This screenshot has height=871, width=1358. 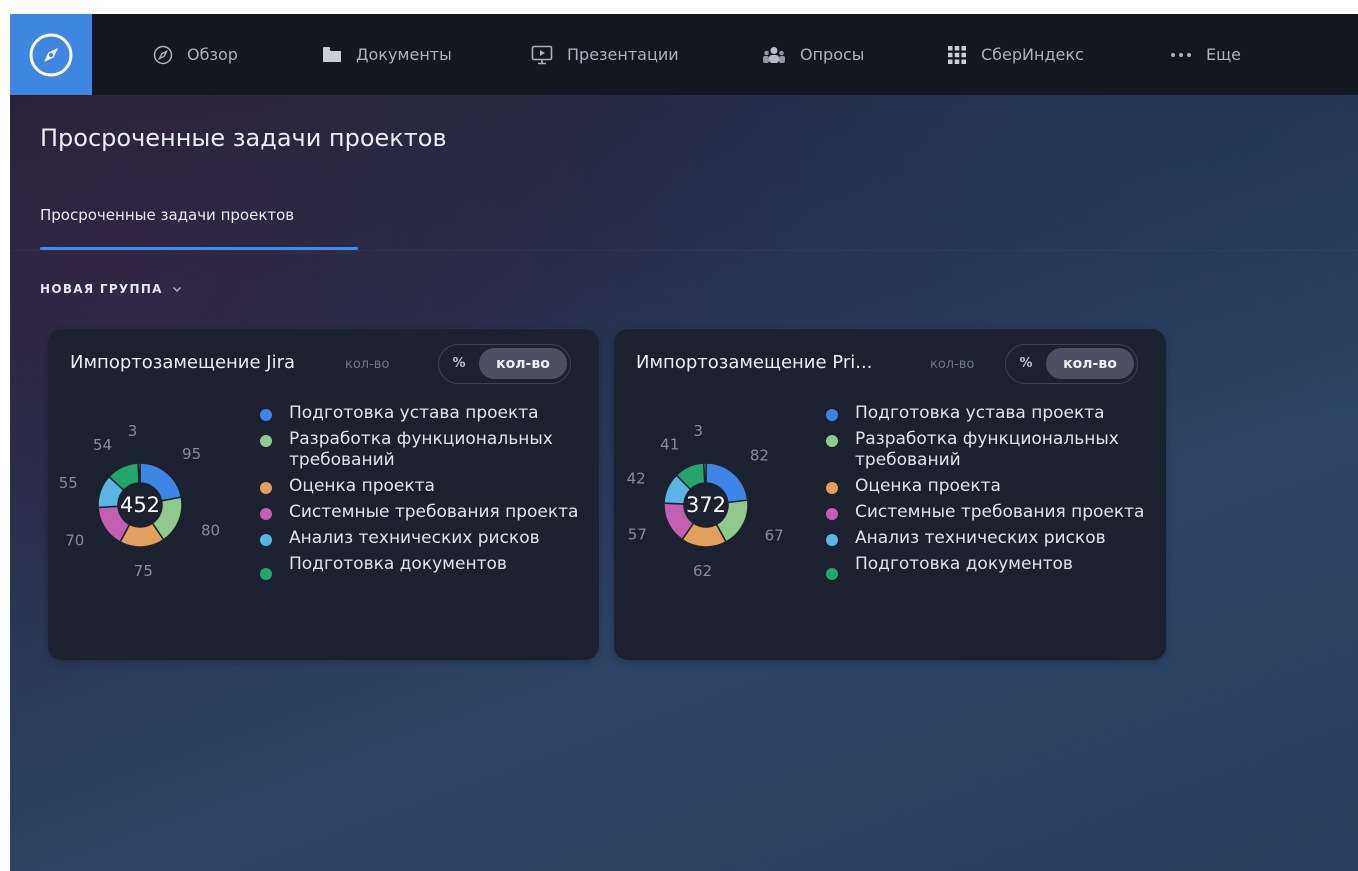 I want to click on slice-value-label: 70, so click(x=74, y=540).